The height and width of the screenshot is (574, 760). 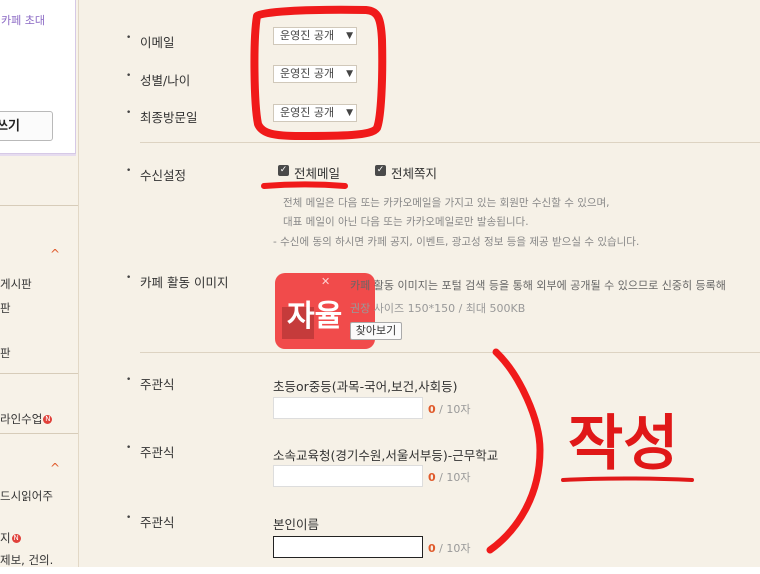 What do you see at coordinates (406, 222) in the screenshot?
I see `receive-note: 대표 메일이 아닌 다음 또는 카카오메일로만 발송됩니다.` at bounding box center [406, 222].